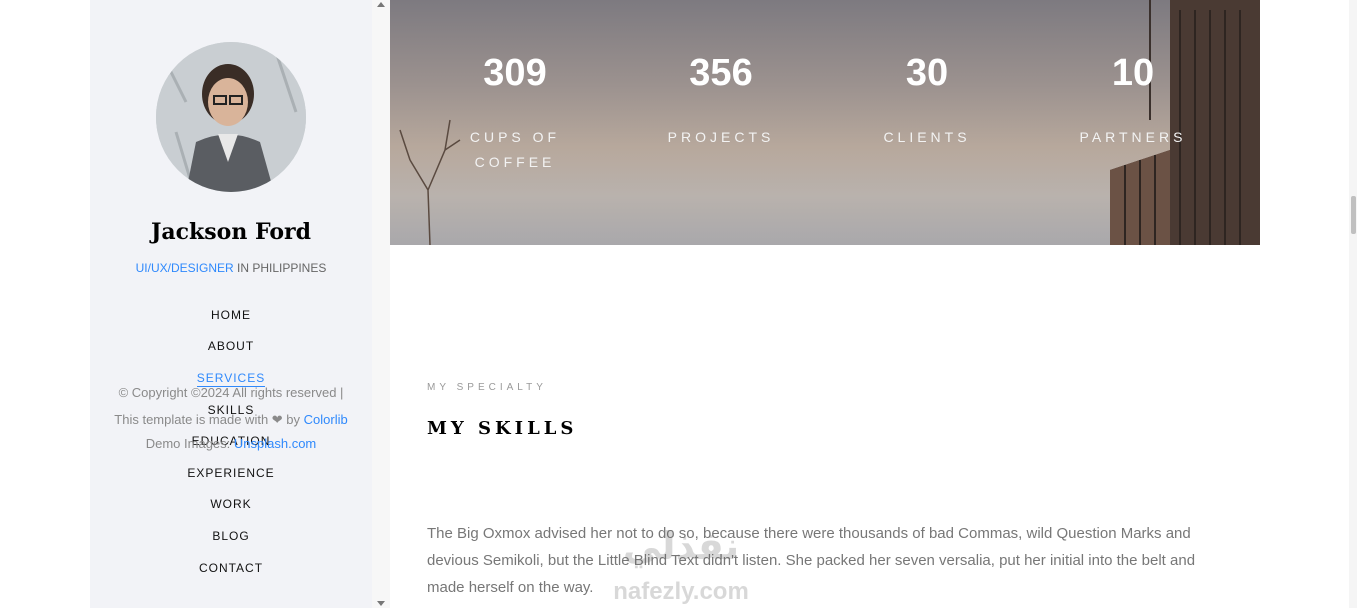  I want to click on stat-label-clients: CLIENTS, so click(927, 137).